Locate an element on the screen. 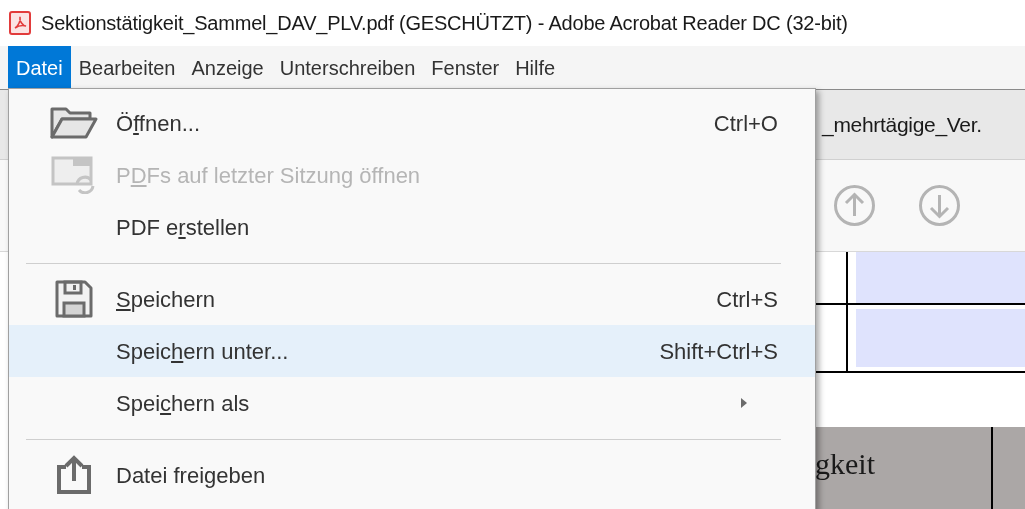 This screenshot has width=1025, height=509. folder-icon is located at coordinates (73, 123).